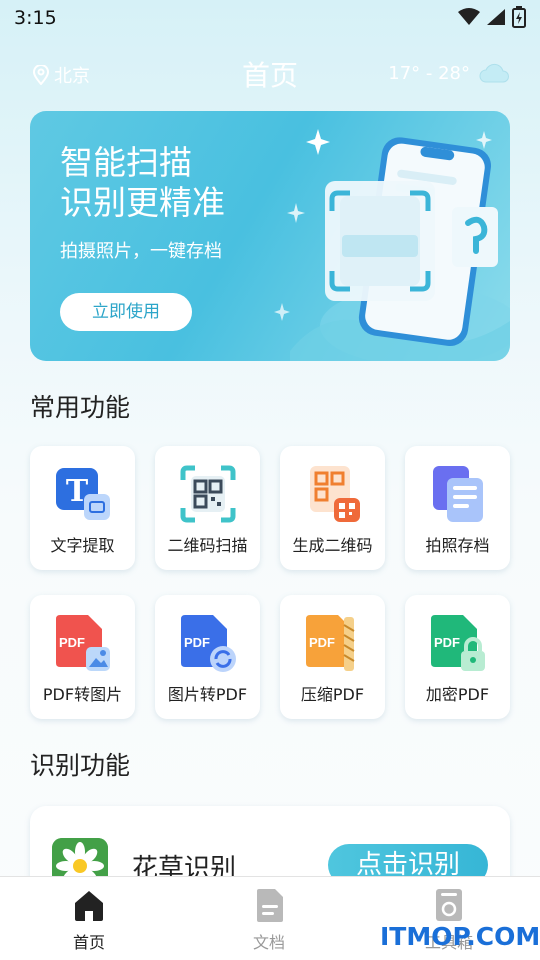 This screenshot has height=960, width=540. What do you see at coordinates (207, 694) in the screenshot?
I see `tile-label: 图片转PDF` at bounding box center [207, 694].